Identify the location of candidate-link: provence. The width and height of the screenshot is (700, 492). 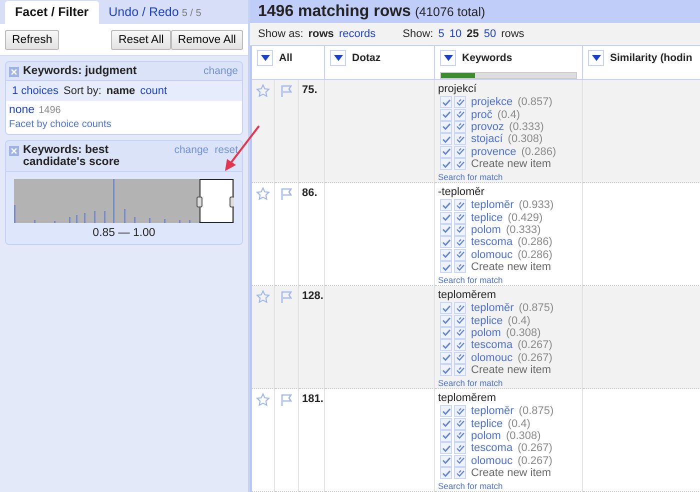
(493, 152).